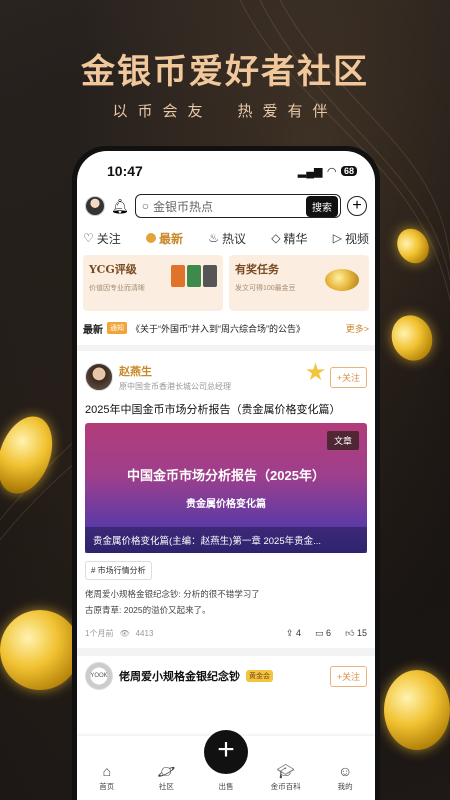 This screenshot has width=450, height=800. Describe the element at coordinates (107, 771) in the screenshot. I see `home-icon: ⌂` at that location.